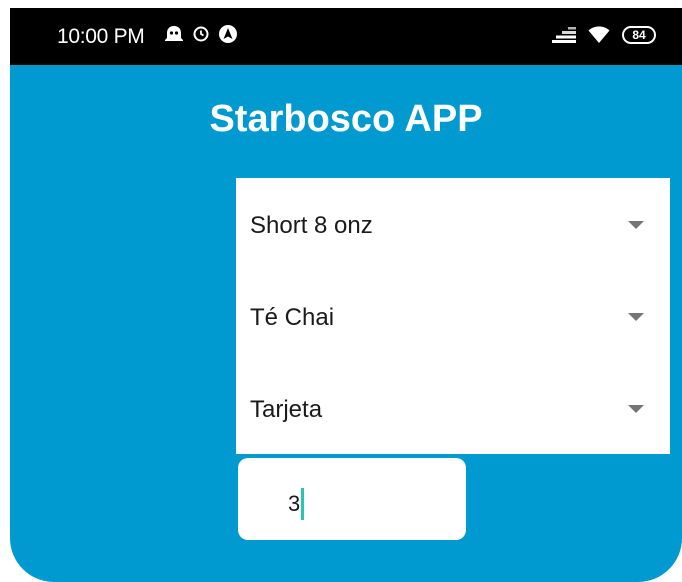  I want to click on alarm-icon, so click(201, 34).